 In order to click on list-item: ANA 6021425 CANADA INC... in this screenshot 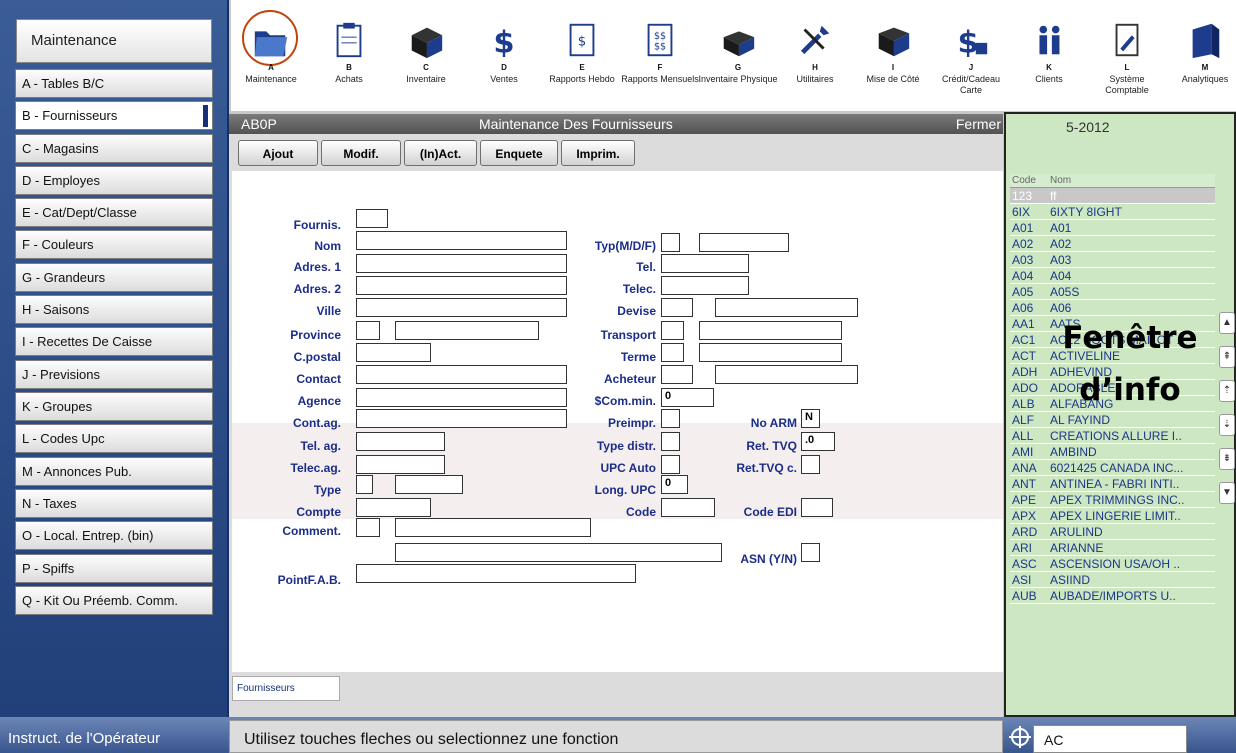, I will do `click(1112, 468)`.